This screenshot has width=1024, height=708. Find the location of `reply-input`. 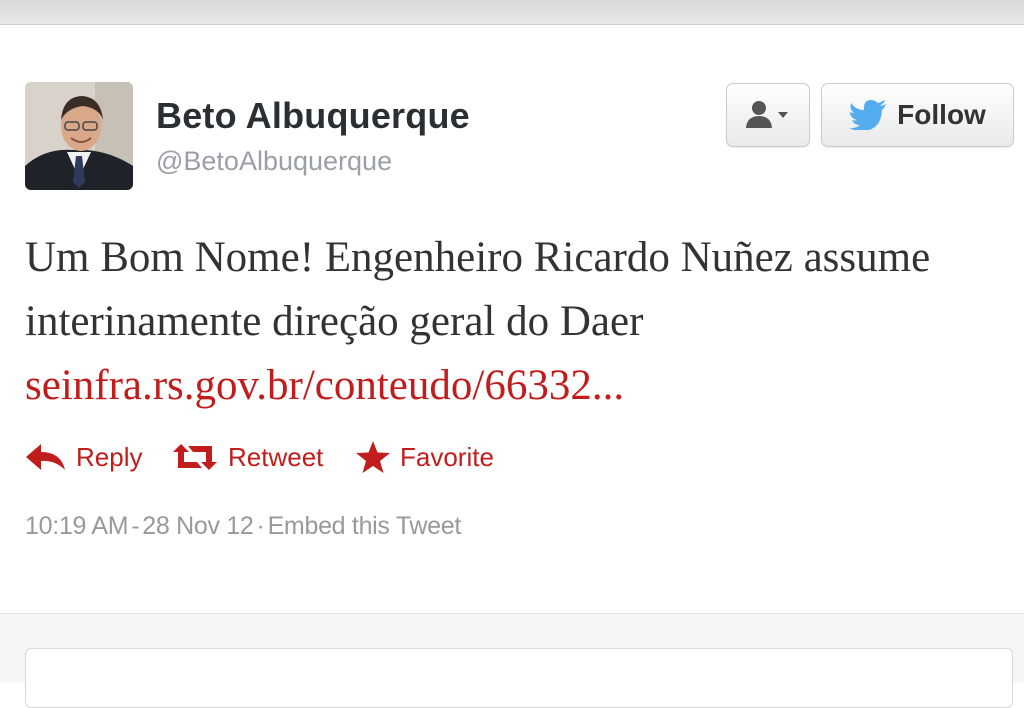

reply-input is located at coordinates (519, 678).